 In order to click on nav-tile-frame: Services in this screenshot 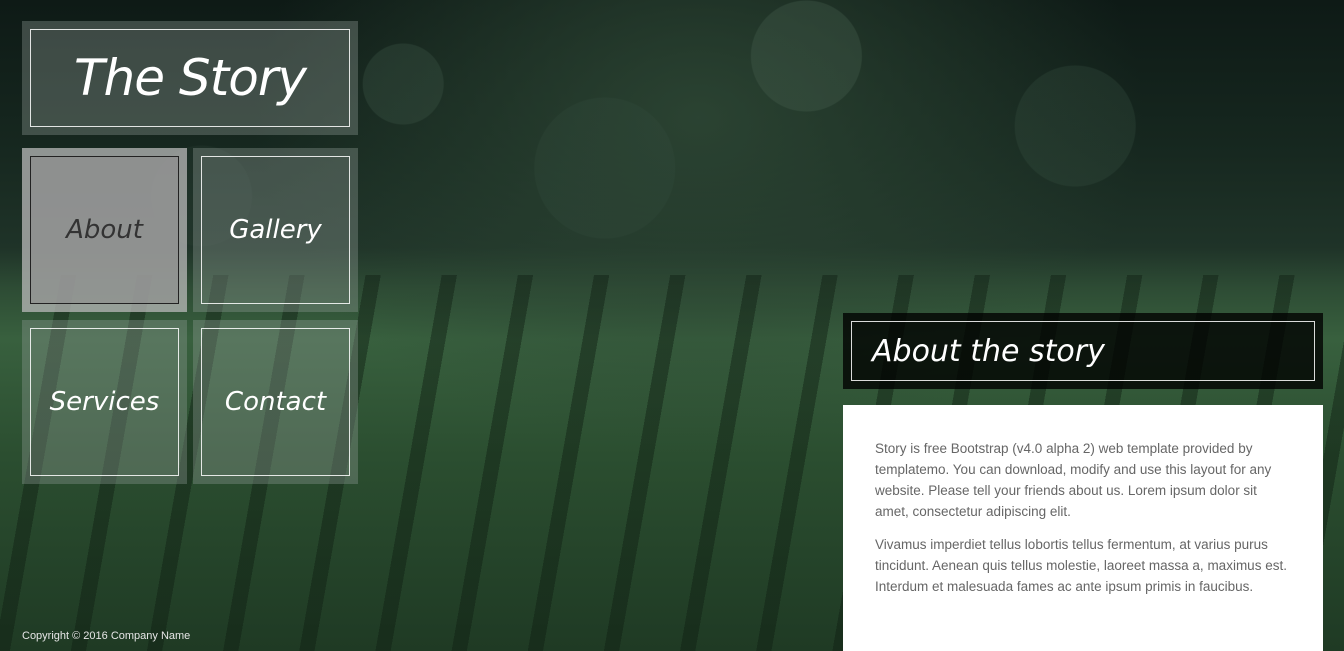, I will do `click(104, 402)`.